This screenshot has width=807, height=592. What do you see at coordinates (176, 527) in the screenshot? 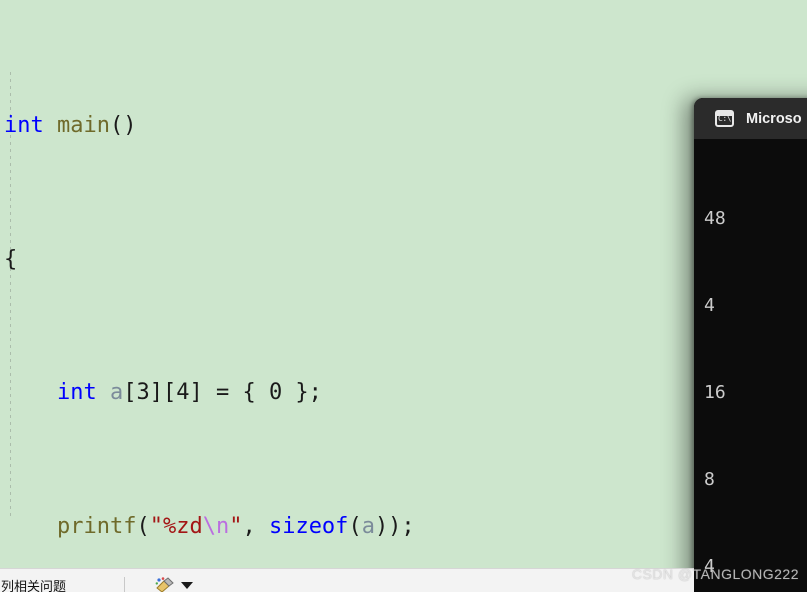
I see `token-string: "%zd` at bounding box center [176, 527].